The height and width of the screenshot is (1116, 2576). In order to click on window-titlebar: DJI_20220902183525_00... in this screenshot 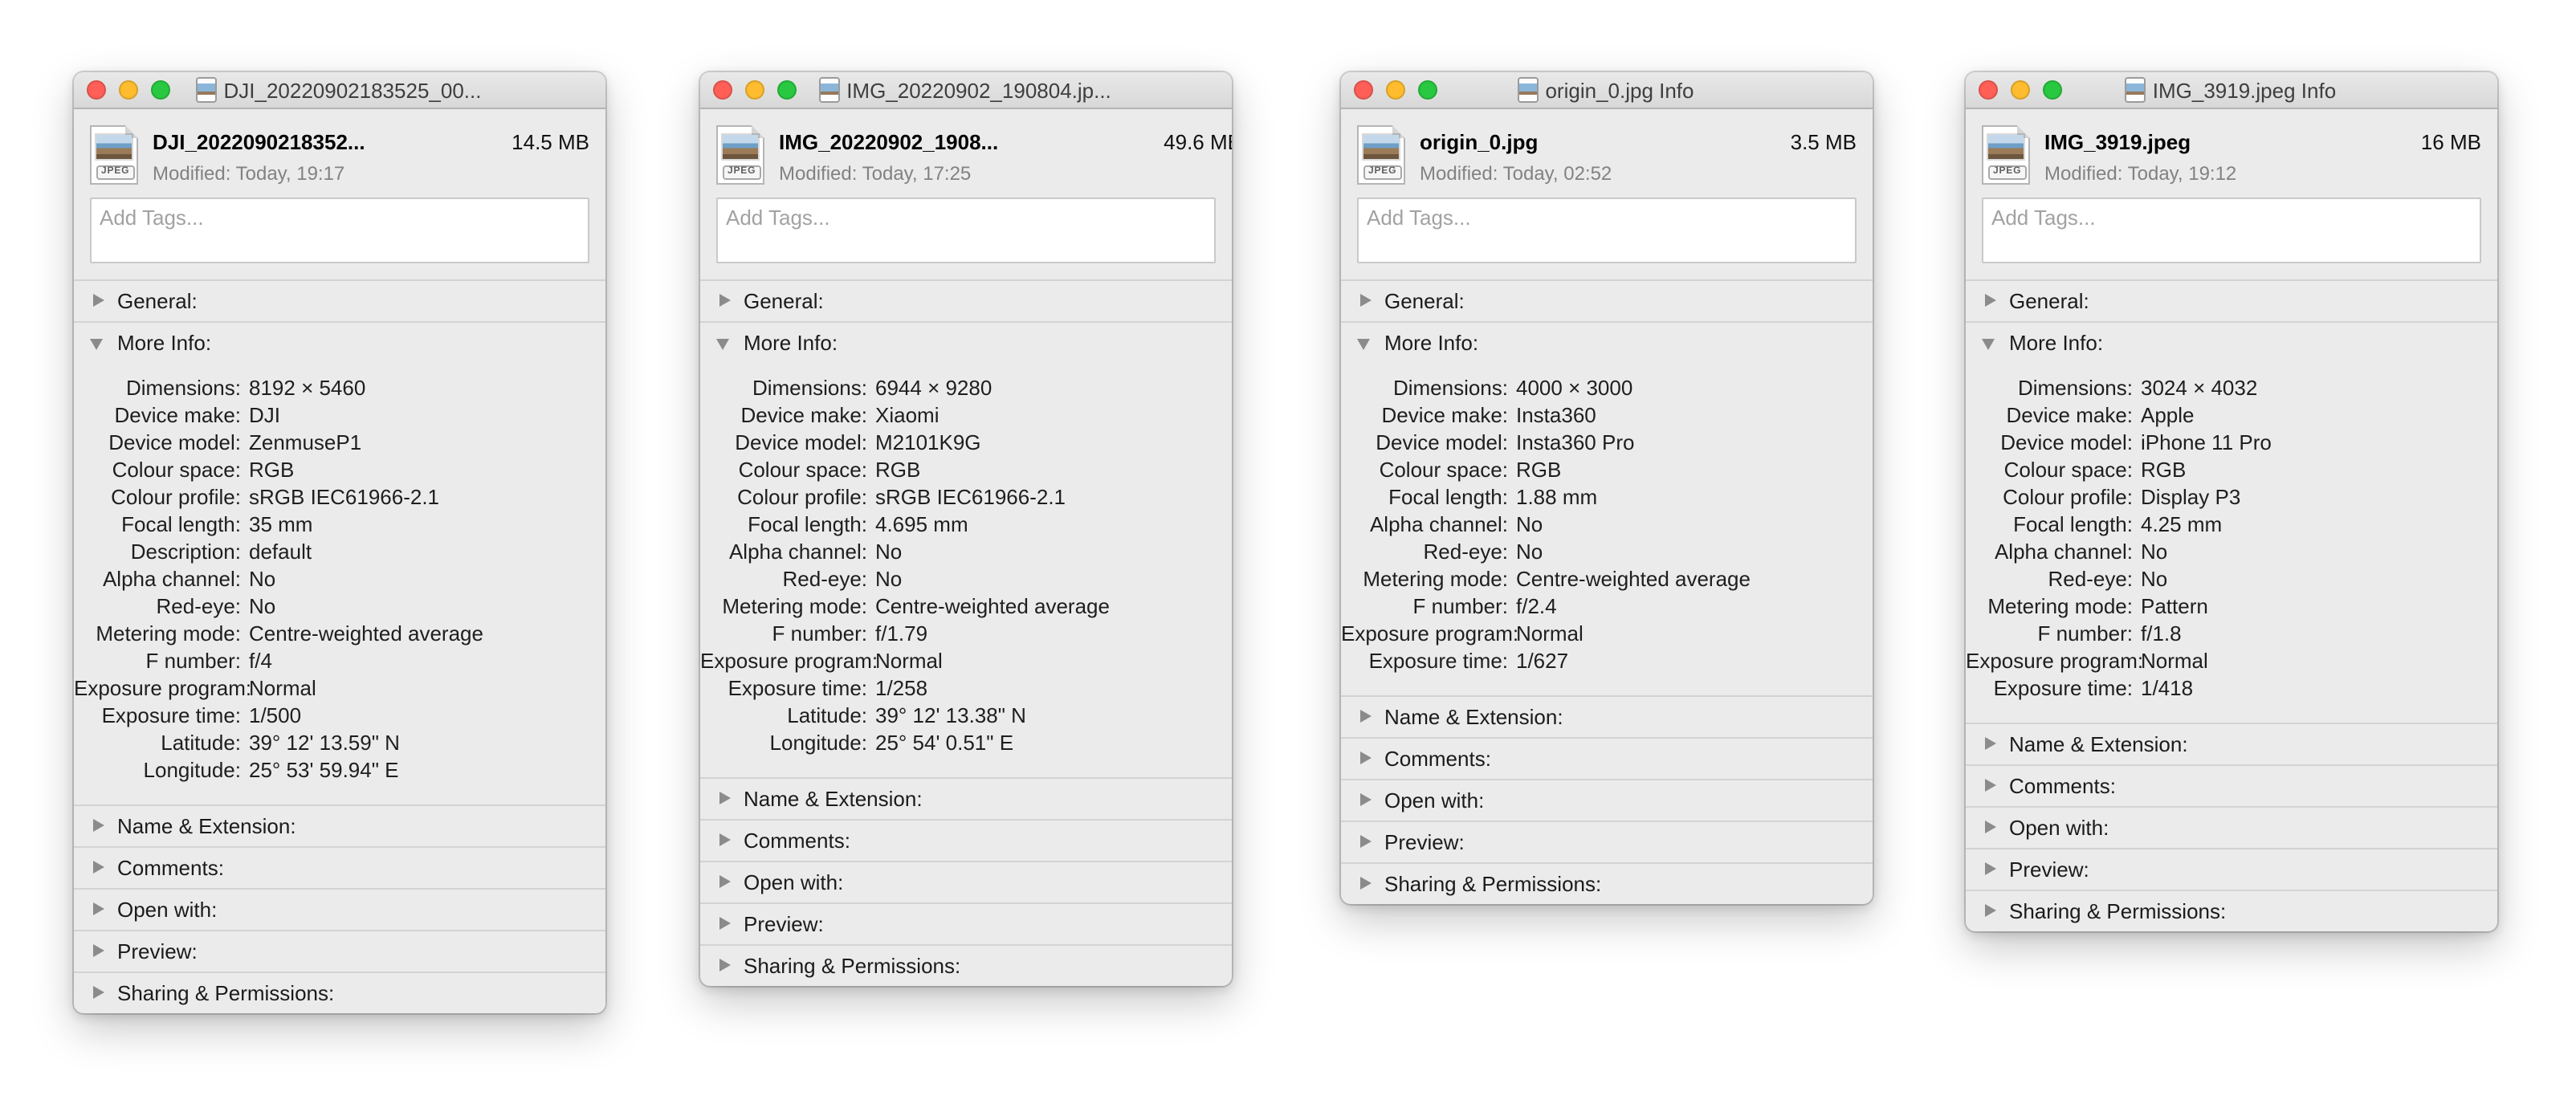, I will do `click(339, 90)`.